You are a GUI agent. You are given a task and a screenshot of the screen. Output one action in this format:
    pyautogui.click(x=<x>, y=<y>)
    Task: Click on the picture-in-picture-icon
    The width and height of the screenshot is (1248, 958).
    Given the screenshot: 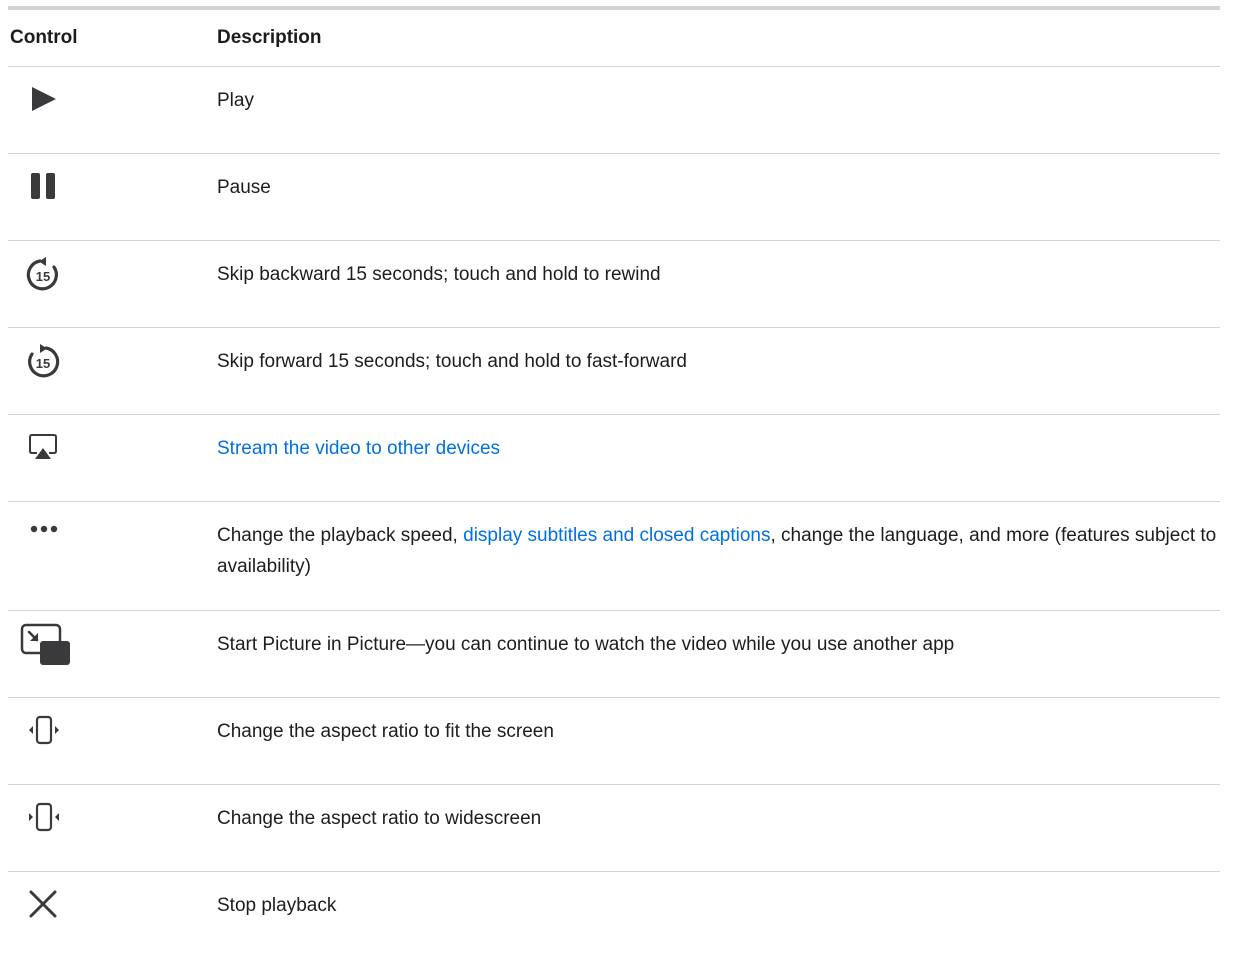 What is the action you would take?
    pyautogui.click(x=46, y=645)
    